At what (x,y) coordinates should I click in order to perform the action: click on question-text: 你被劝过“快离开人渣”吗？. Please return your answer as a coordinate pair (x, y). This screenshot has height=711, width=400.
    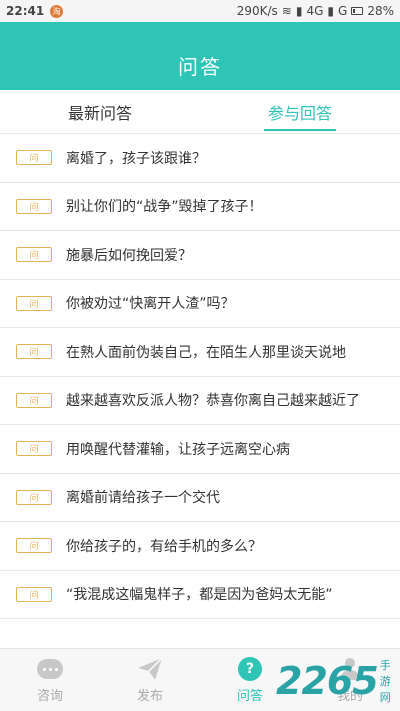
    Looking at the image, I should click on (150, 304).